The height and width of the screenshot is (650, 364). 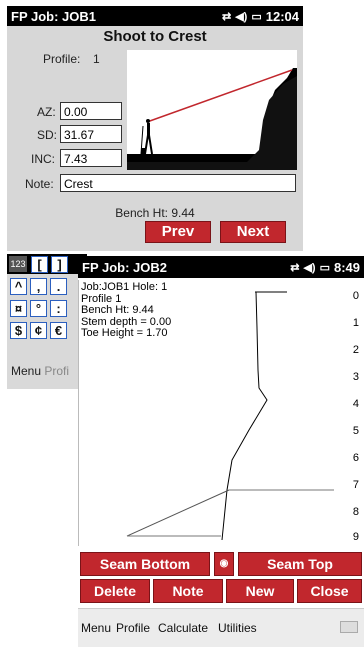 I want to click on close-button: Close, so click(x=329, y=591).